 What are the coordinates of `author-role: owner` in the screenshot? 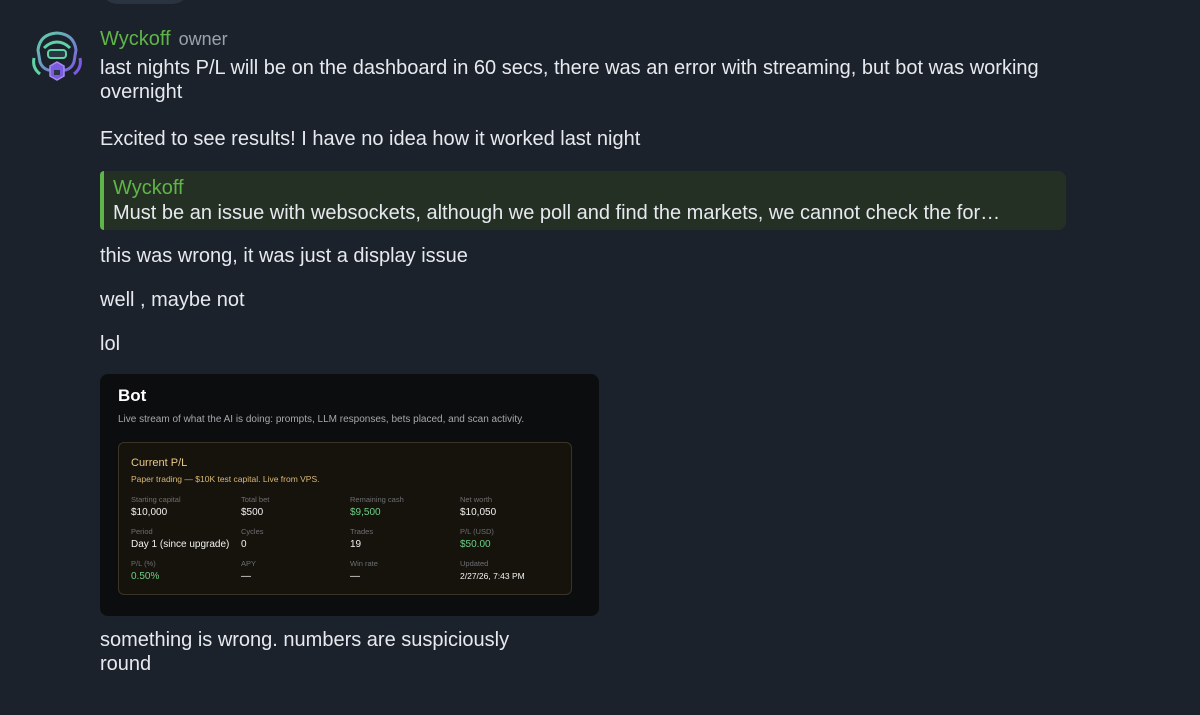 It's located at (203, 39).